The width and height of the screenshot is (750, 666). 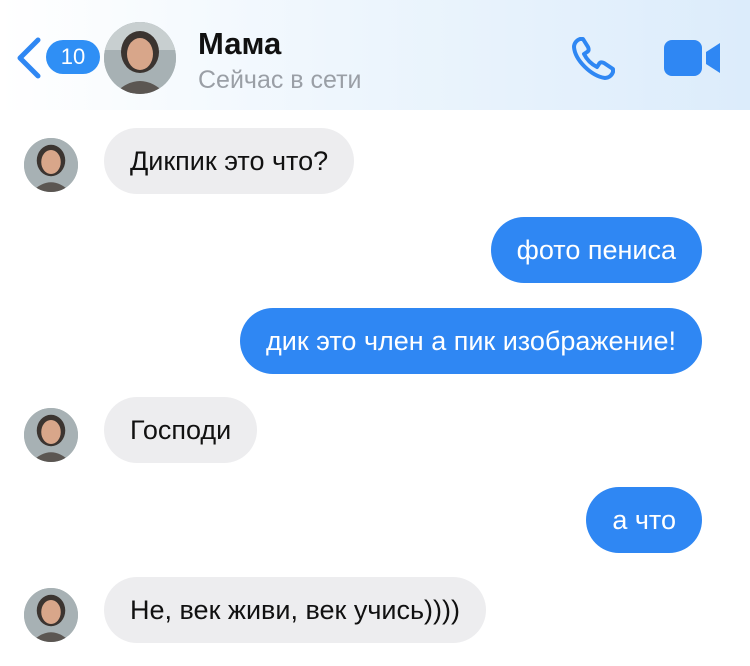 What do you see at coordinates (239, 44) in the screenshot?
I see `contact-name: Мама` at bounding box center [239, 44].